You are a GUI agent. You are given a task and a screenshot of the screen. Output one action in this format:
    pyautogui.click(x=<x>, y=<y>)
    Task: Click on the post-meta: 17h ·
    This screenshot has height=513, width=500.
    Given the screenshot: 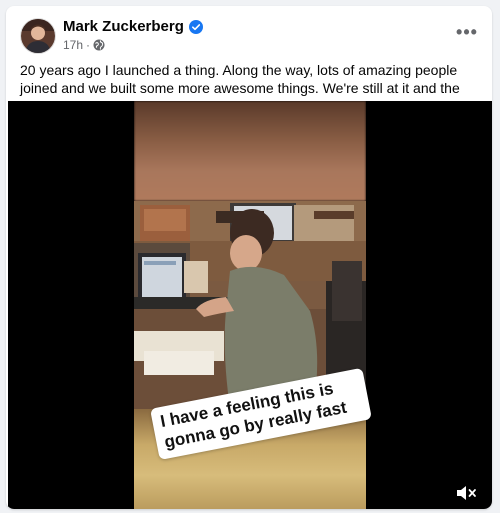 What is the action you would take?
    pyautogui.click(x=84, y=45)
    